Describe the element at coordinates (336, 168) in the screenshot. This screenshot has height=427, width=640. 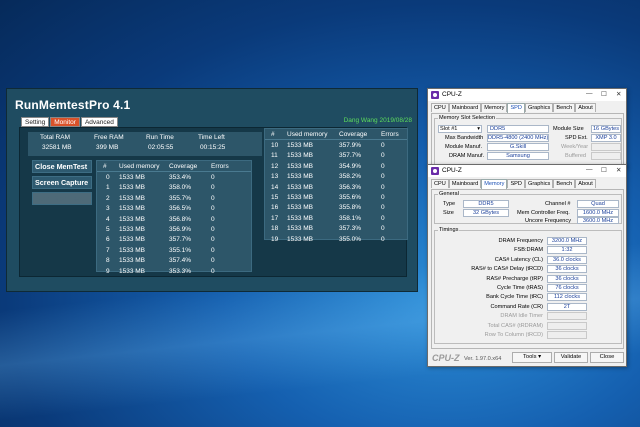
I see `table-row: 12 1533 MB 354.9% 0` at that location.